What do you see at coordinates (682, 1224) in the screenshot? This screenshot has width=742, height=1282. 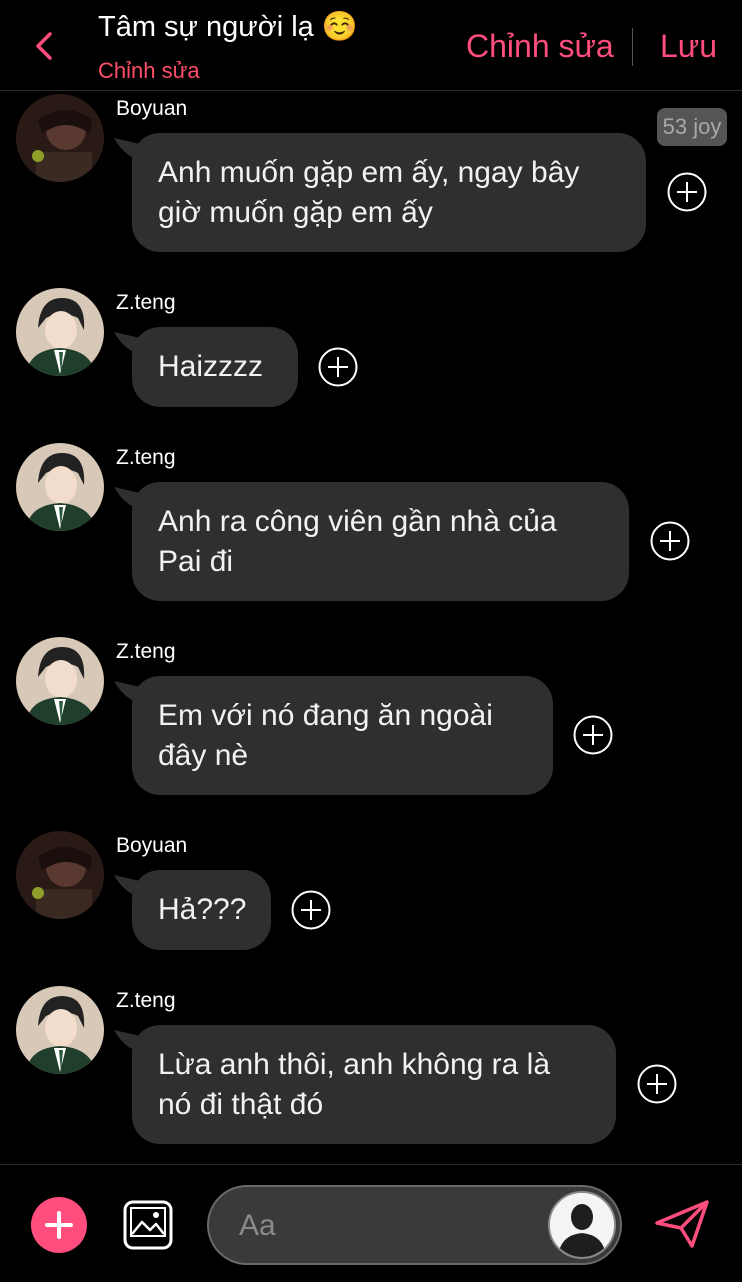 I see `send-icon` at bounding box center [682, 1224].